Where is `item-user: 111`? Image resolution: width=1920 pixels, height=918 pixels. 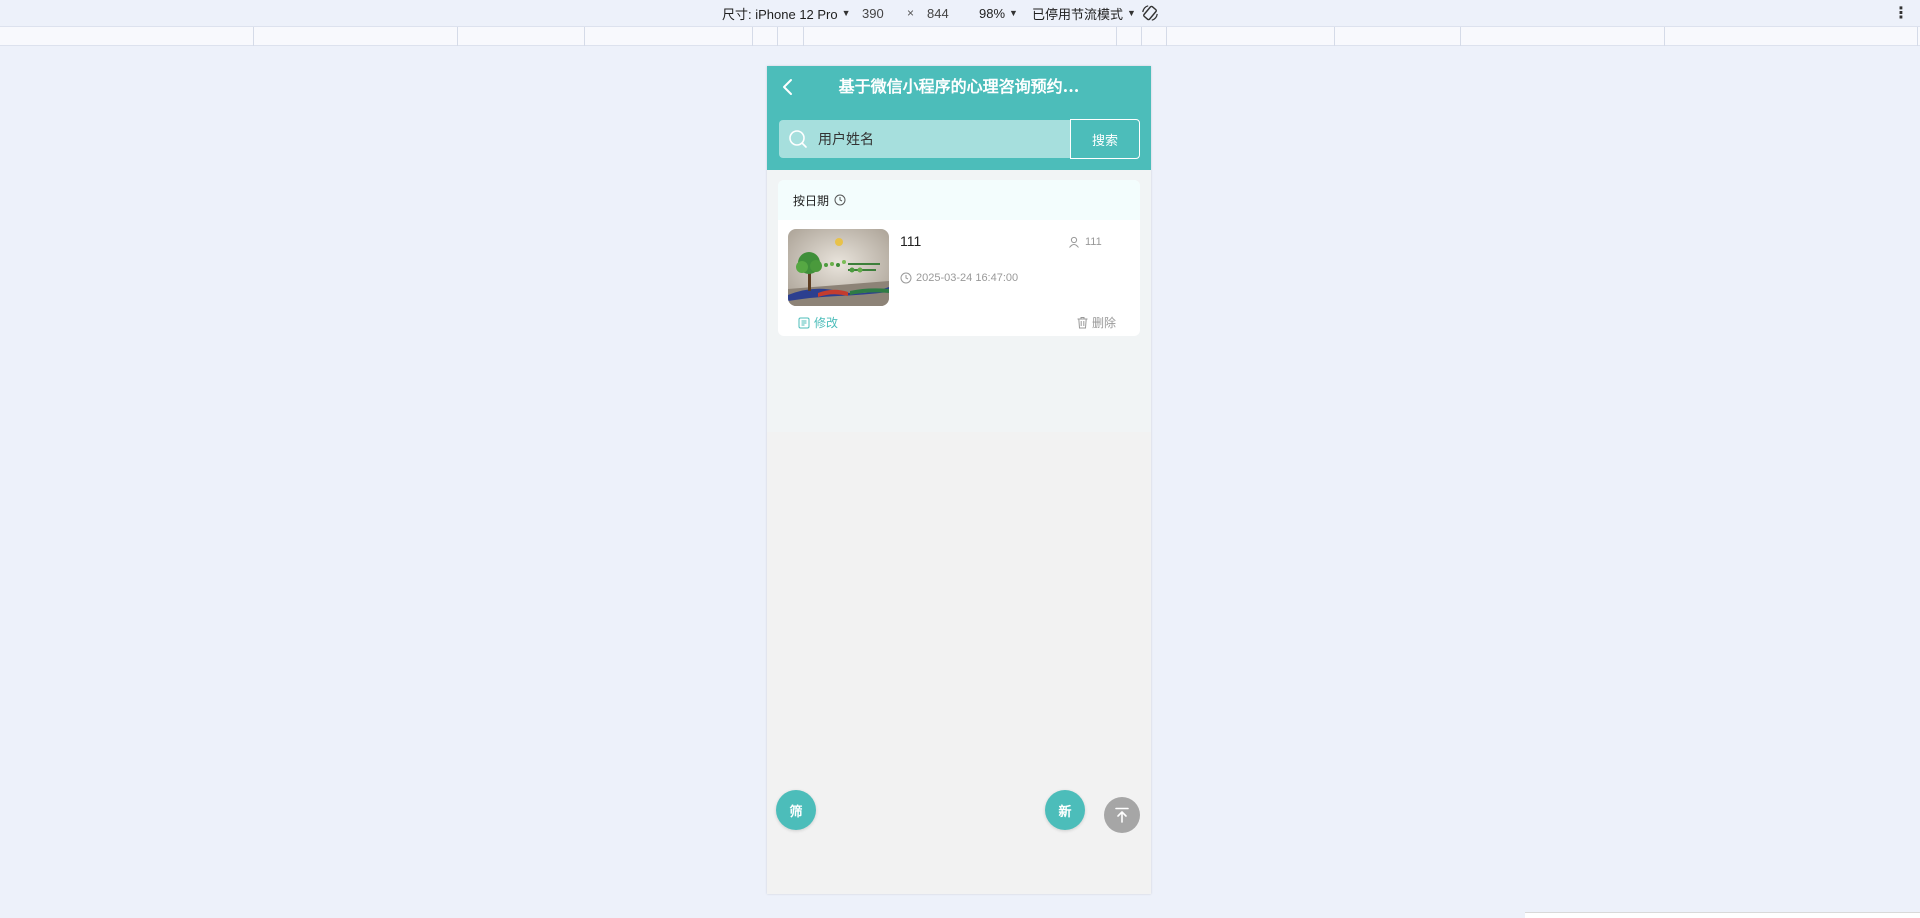 item-user: 111 is located at coordinates (1085, 242).